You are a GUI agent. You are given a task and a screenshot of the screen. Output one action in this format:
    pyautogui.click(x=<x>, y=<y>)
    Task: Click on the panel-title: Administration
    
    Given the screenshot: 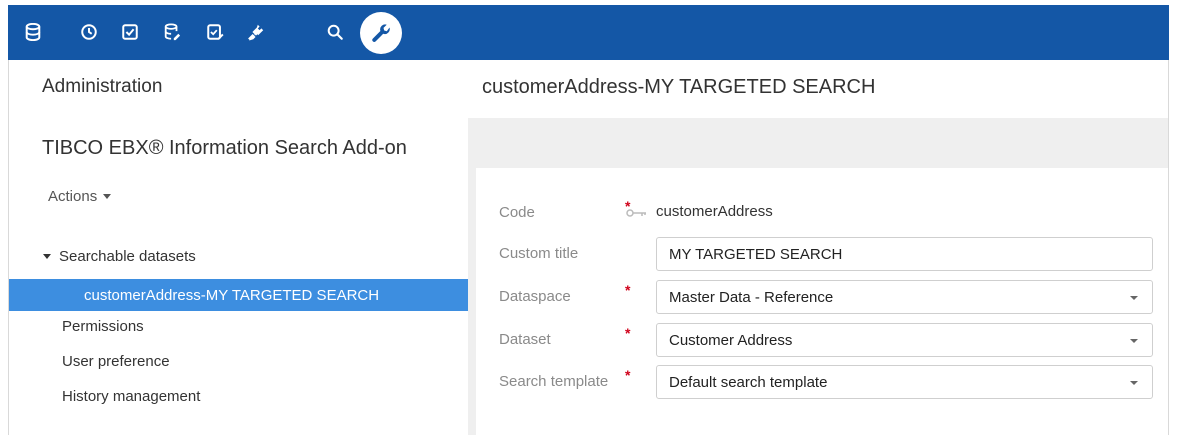 What is the action you would take?
    pyautogui.click(x=102, y=86)
    